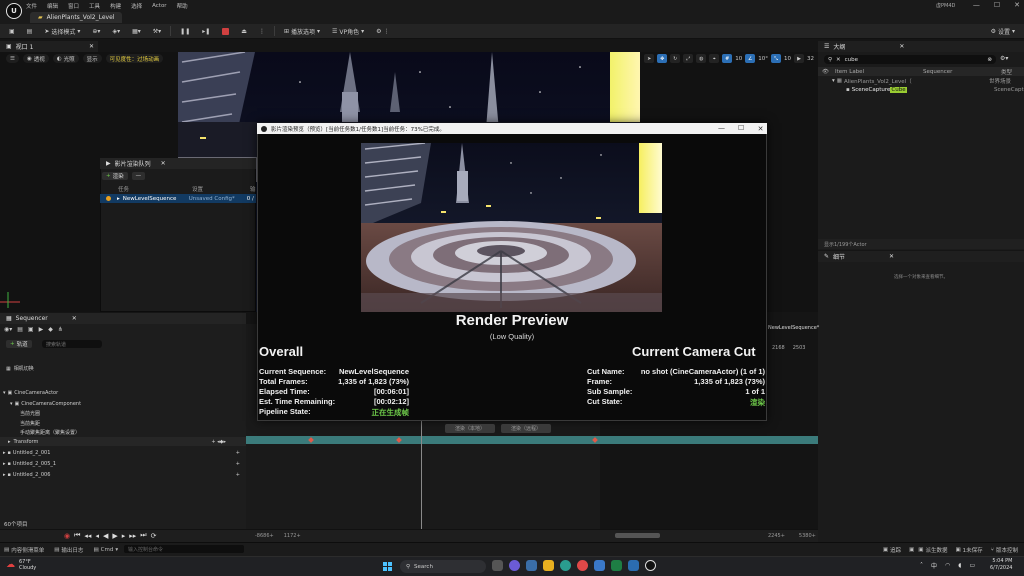 Image resolution: width=1024 pixels, height=576 pixels. I want to click on taskbar-search-box: ⚲ Search, so click(443, 566).